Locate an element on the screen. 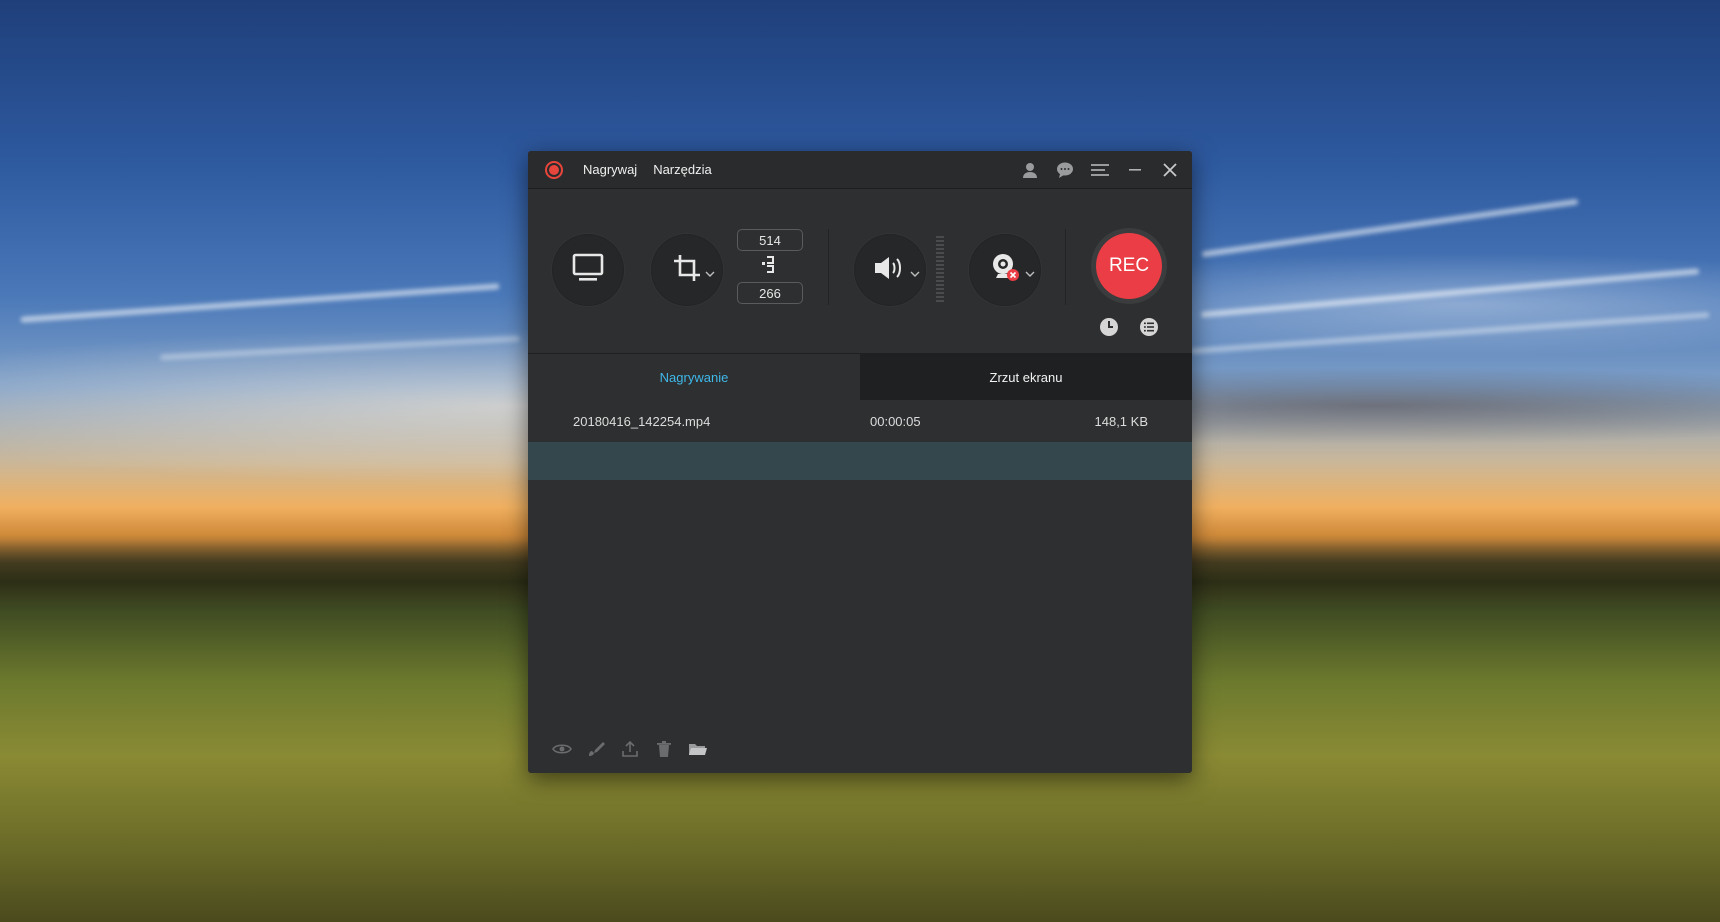 The width and height of the screenshot is (1720, 922). library-tabs: Nagrywanie Zrzut ekranu is located at coordinates (860, 377).